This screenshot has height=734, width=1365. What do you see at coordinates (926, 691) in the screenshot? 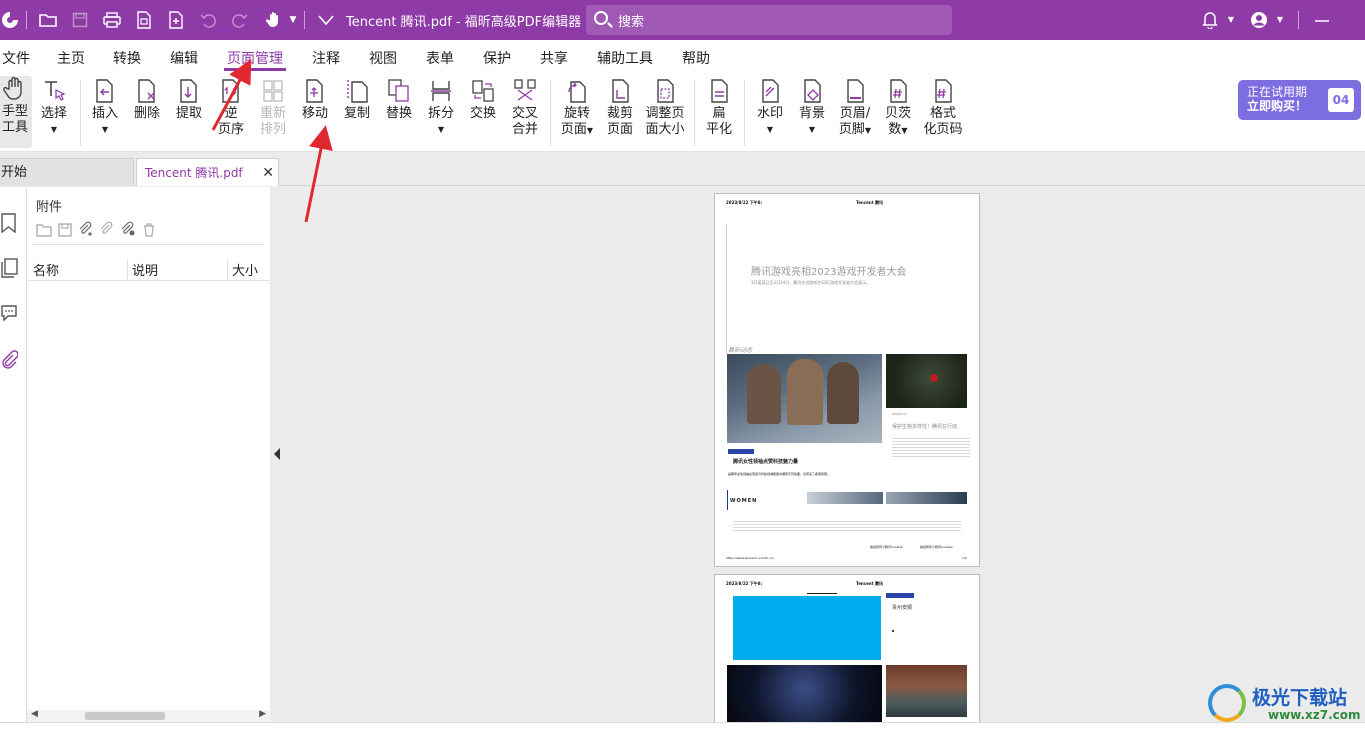
I see `photo-lion-statue` at bounding box center [926, 691].